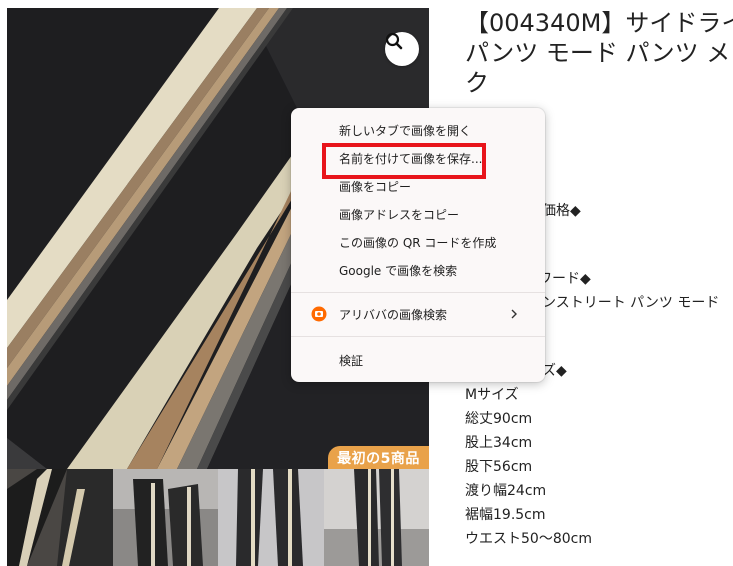 This screenshot has height=566, width=733. I want to click on menu-item-label: 画像アドレスをコピー, so click(399, 214).